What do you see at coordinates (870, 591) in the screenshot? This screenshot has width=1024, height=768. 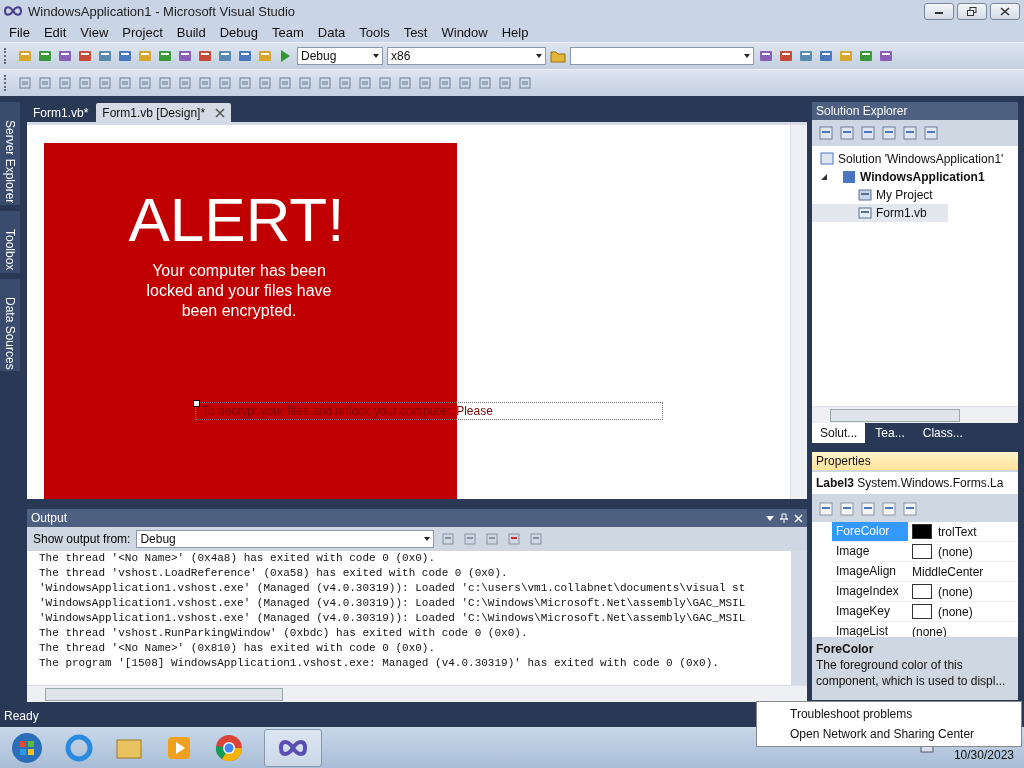 I see `property-name: ImageIndex` at bounding box center [870, 591].